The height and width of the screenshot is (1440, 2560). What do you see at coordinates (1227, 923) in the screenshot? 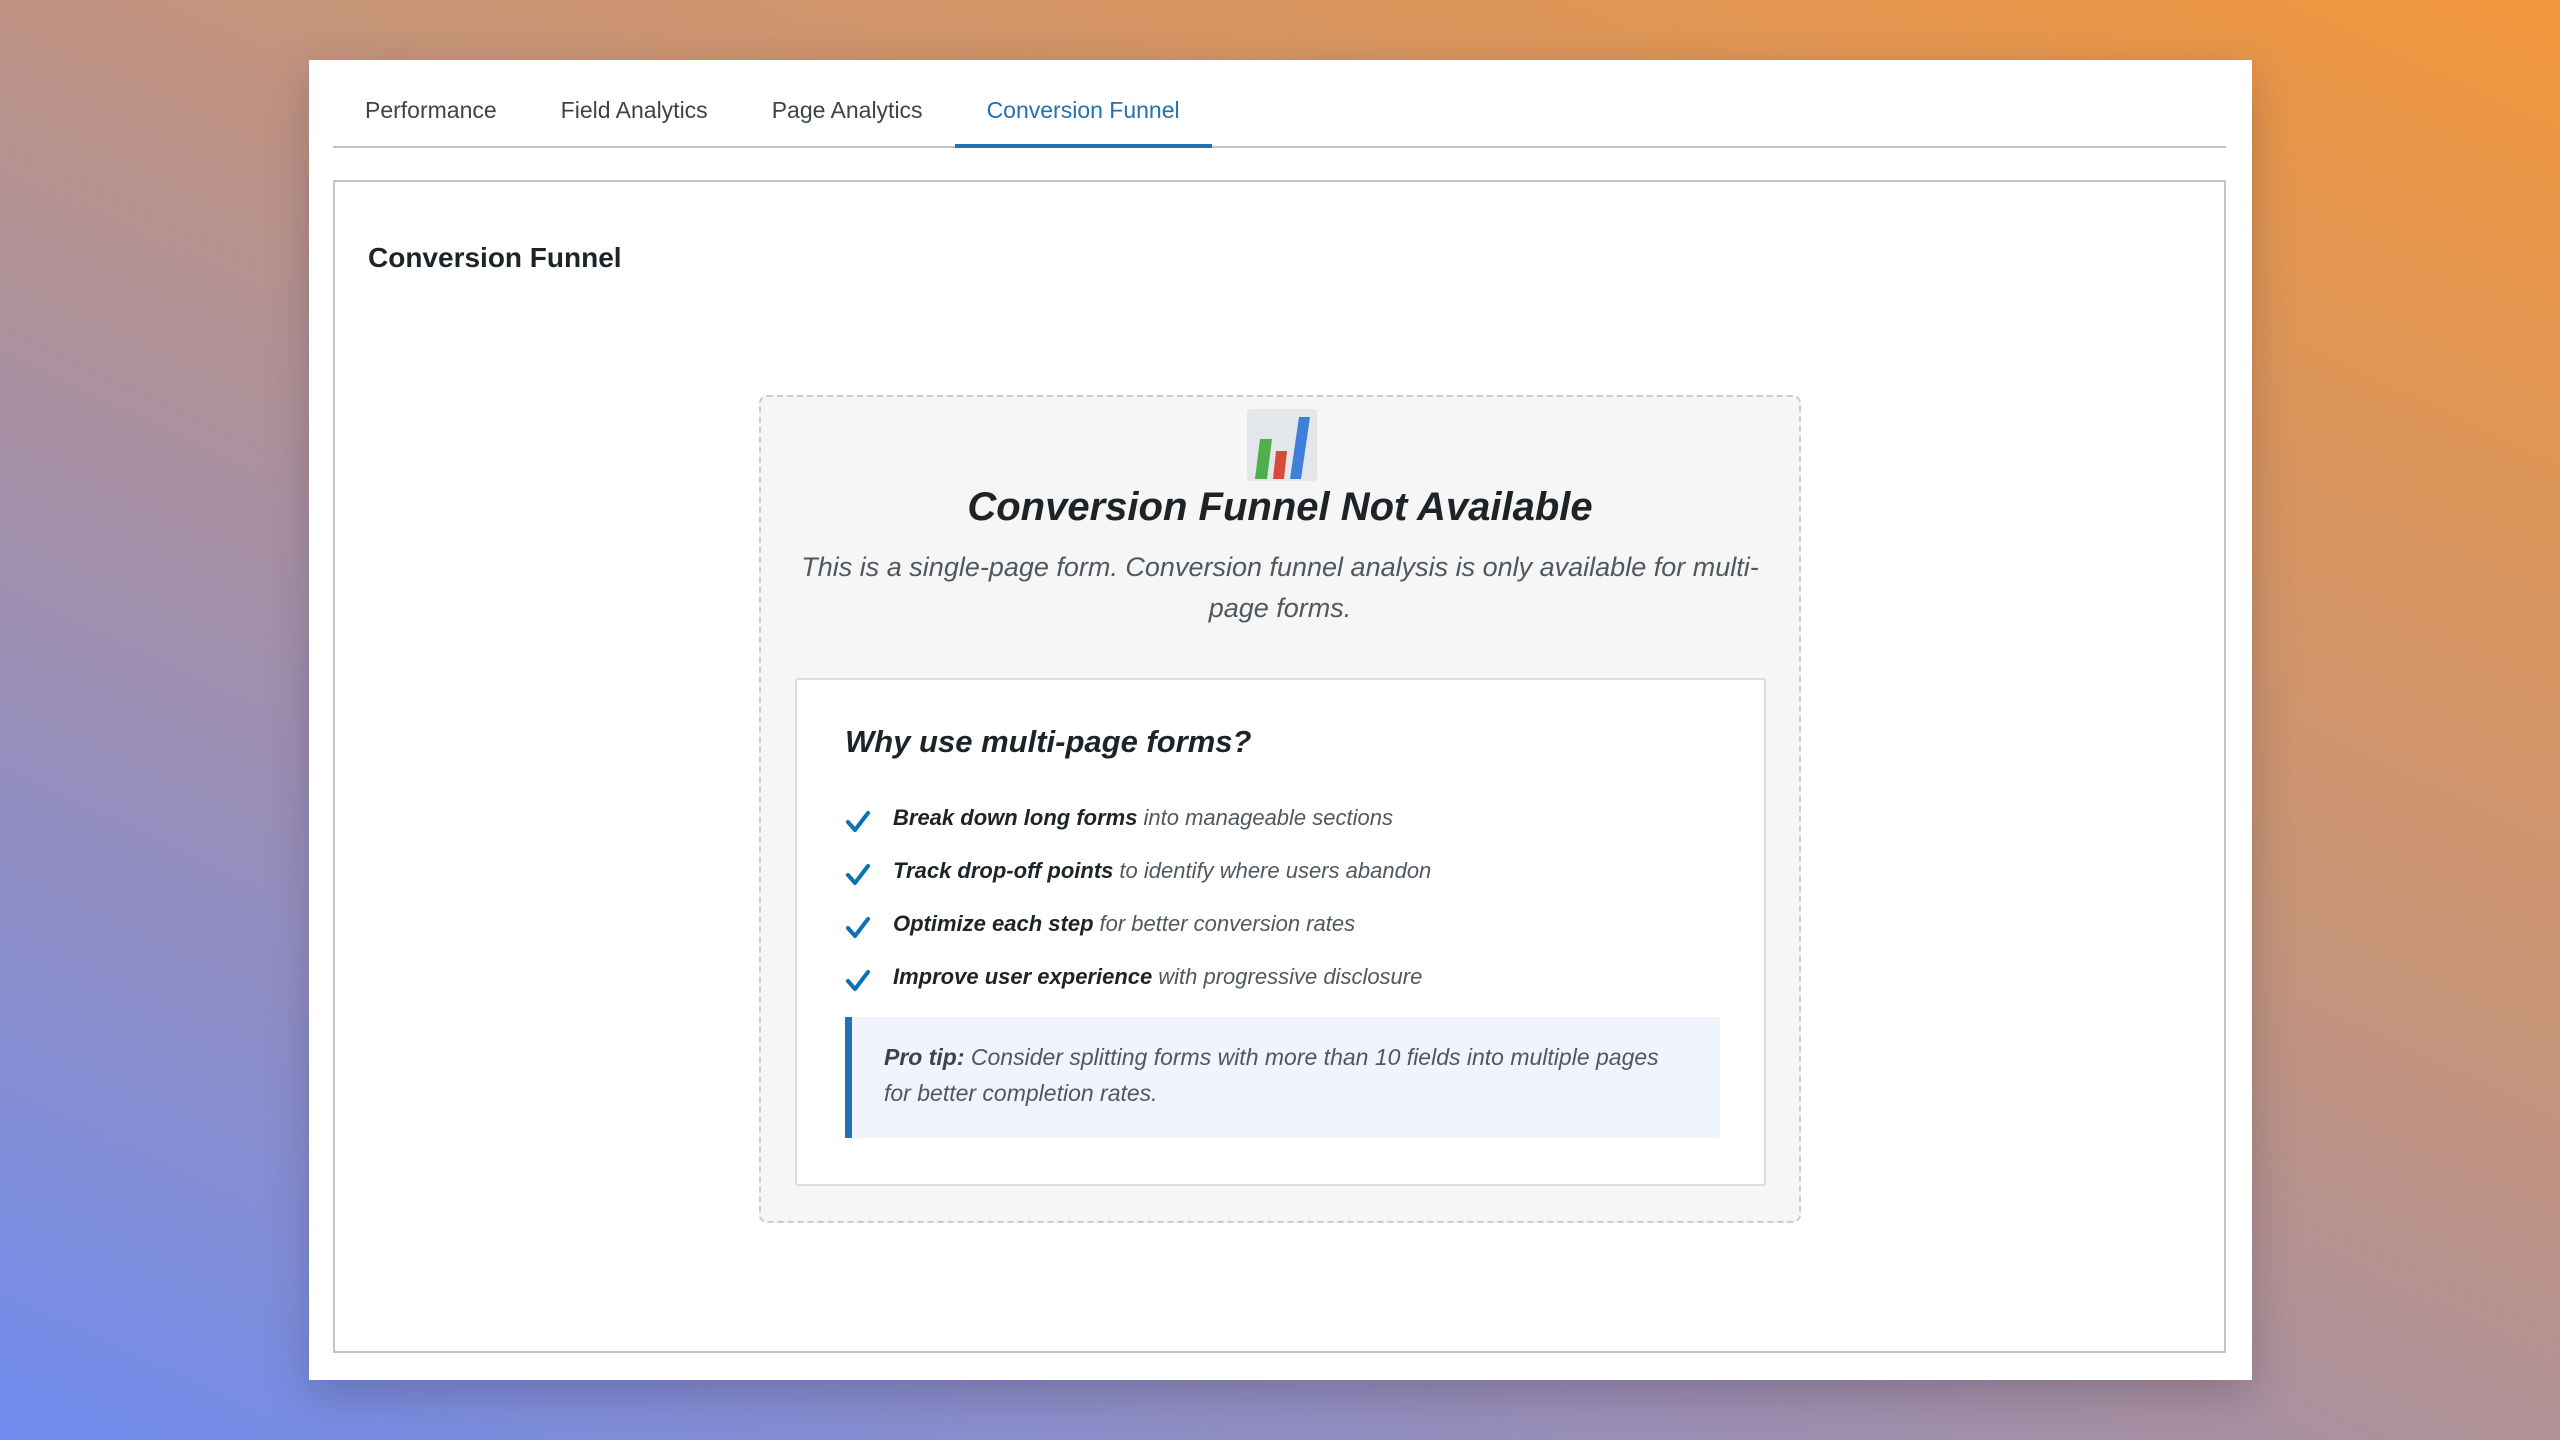
I see `benefit-text: for better conversion rates` at bounding box center [1227, 923].